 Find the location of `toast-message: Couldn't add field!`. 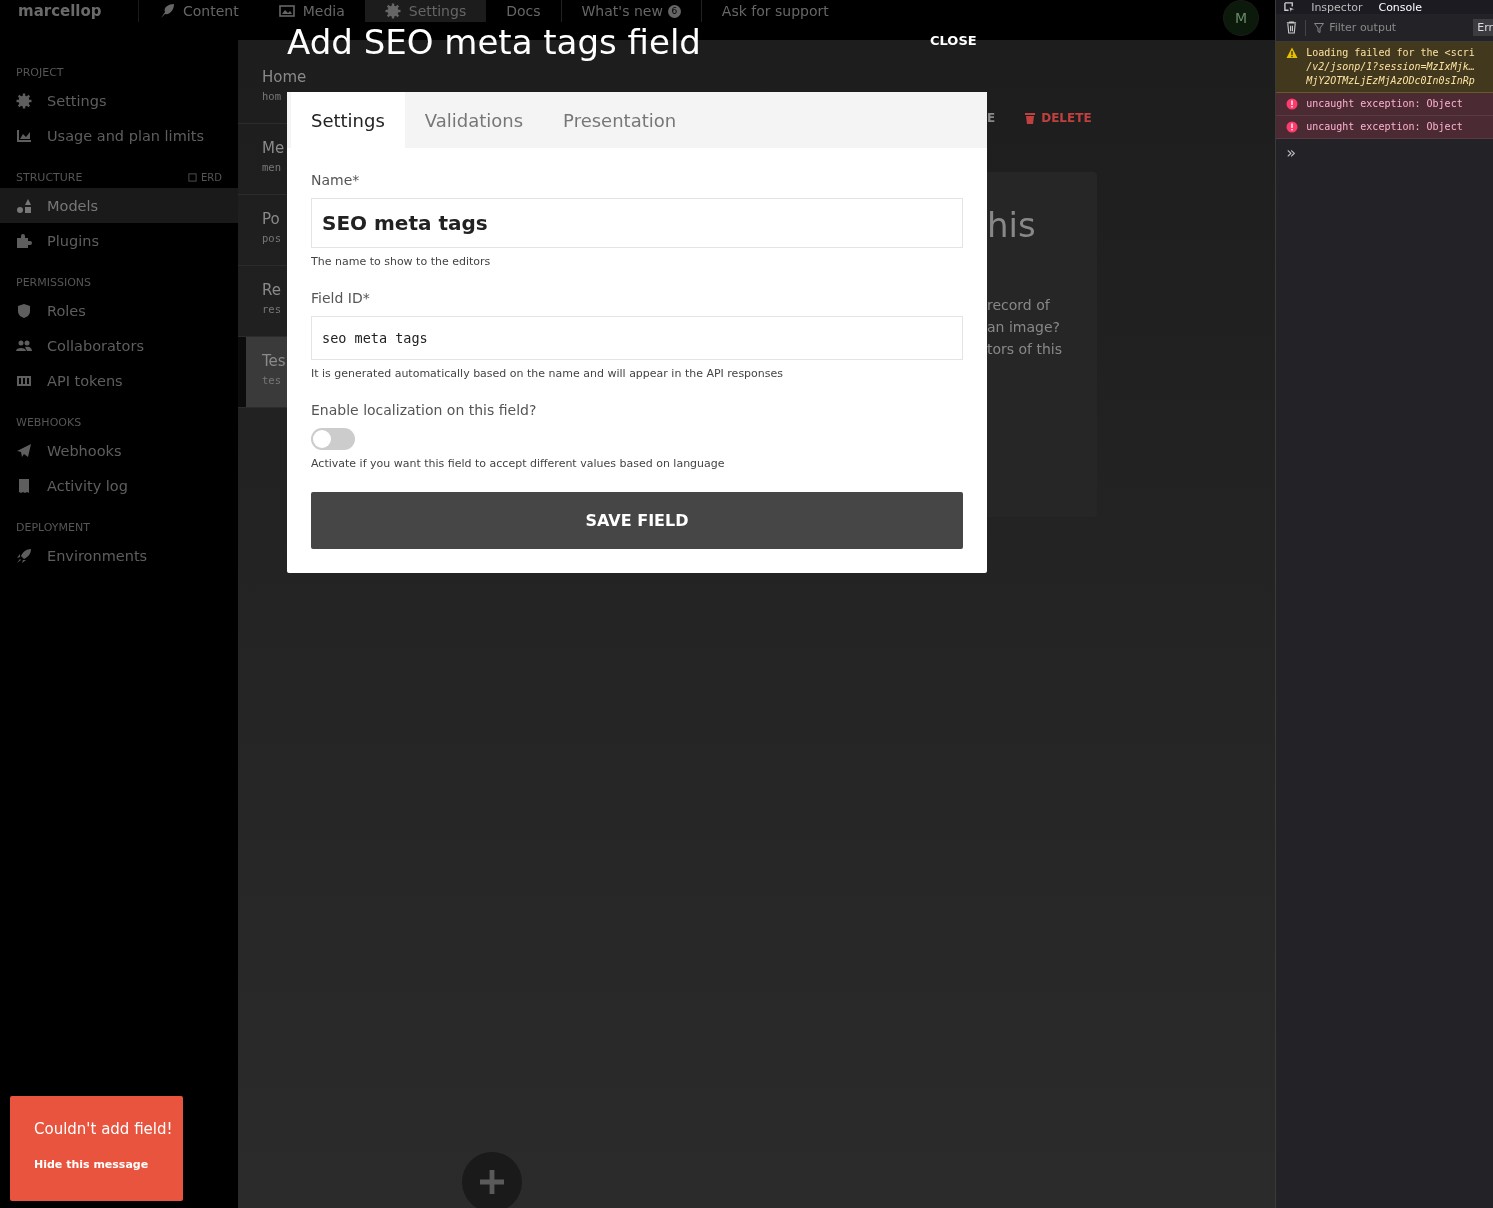

toast-message: Couldn't add field! is located at coordinates (102, 1129).